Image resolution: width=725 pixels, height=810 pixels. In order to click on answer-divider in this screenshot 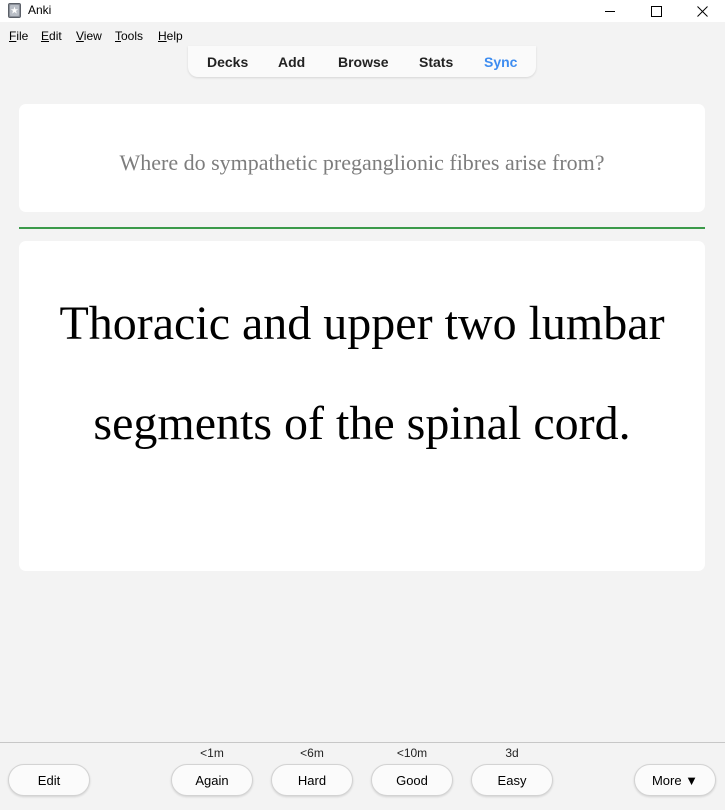, I will do `click(362, 228)`.